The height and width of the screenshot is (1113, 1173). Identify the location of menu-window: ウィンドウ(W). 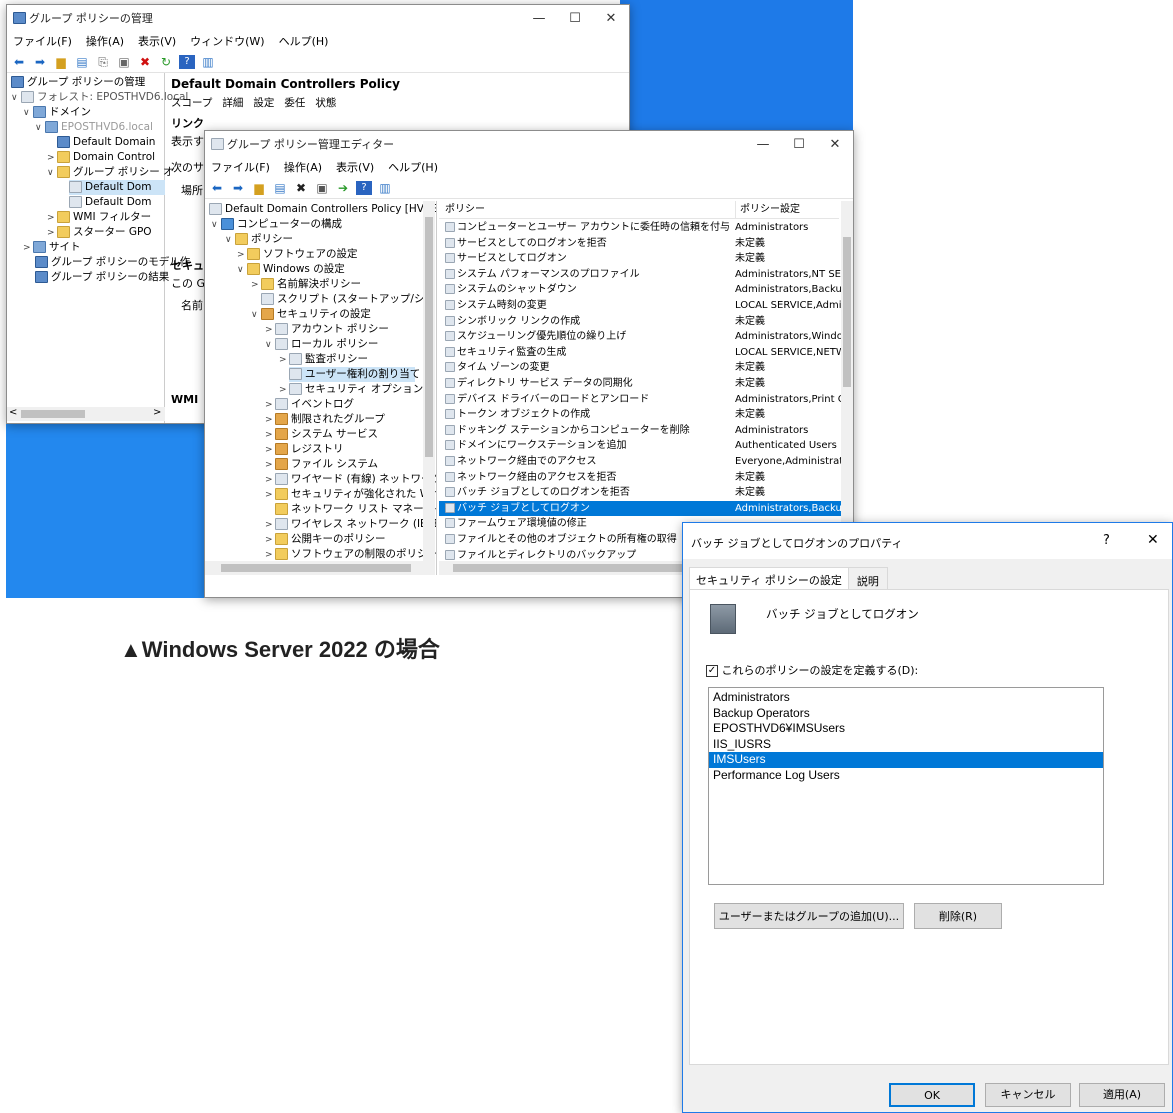
(227, 41).